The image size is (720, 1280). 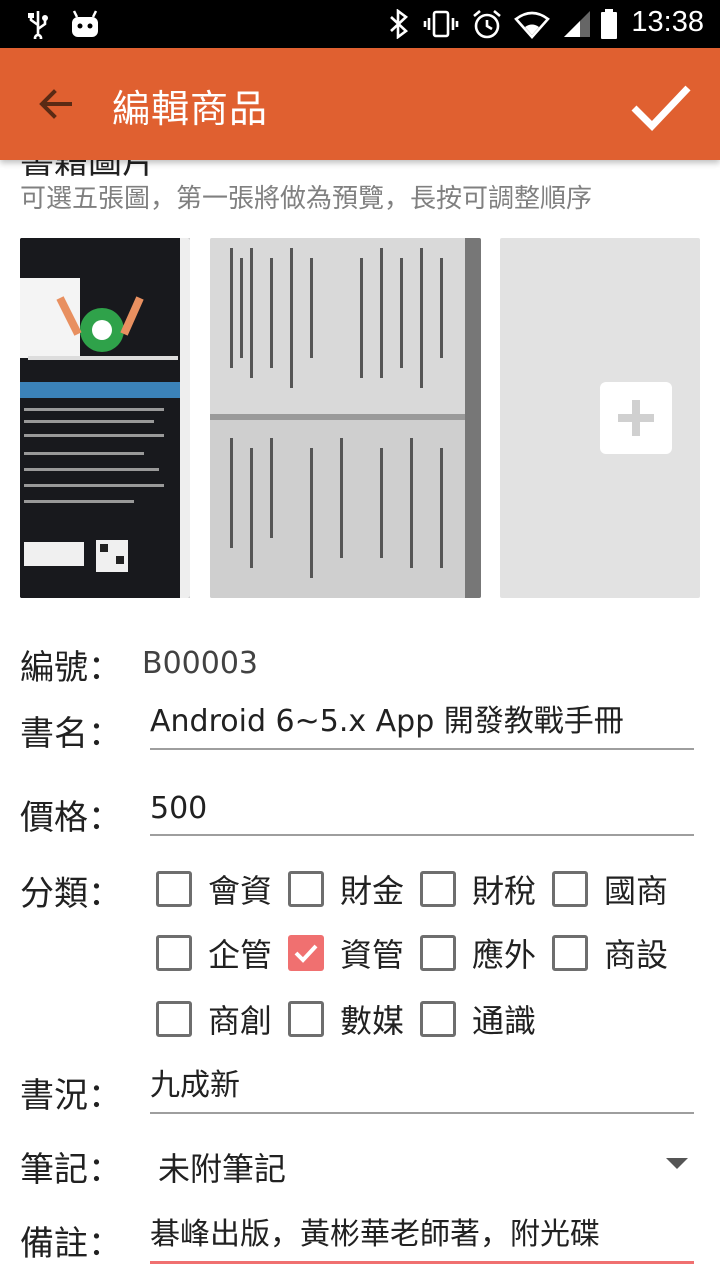 I want to click on remark-input-value: 碁峰出版，黃彬華老師著，附光碟, so click(x=375, y=1234).